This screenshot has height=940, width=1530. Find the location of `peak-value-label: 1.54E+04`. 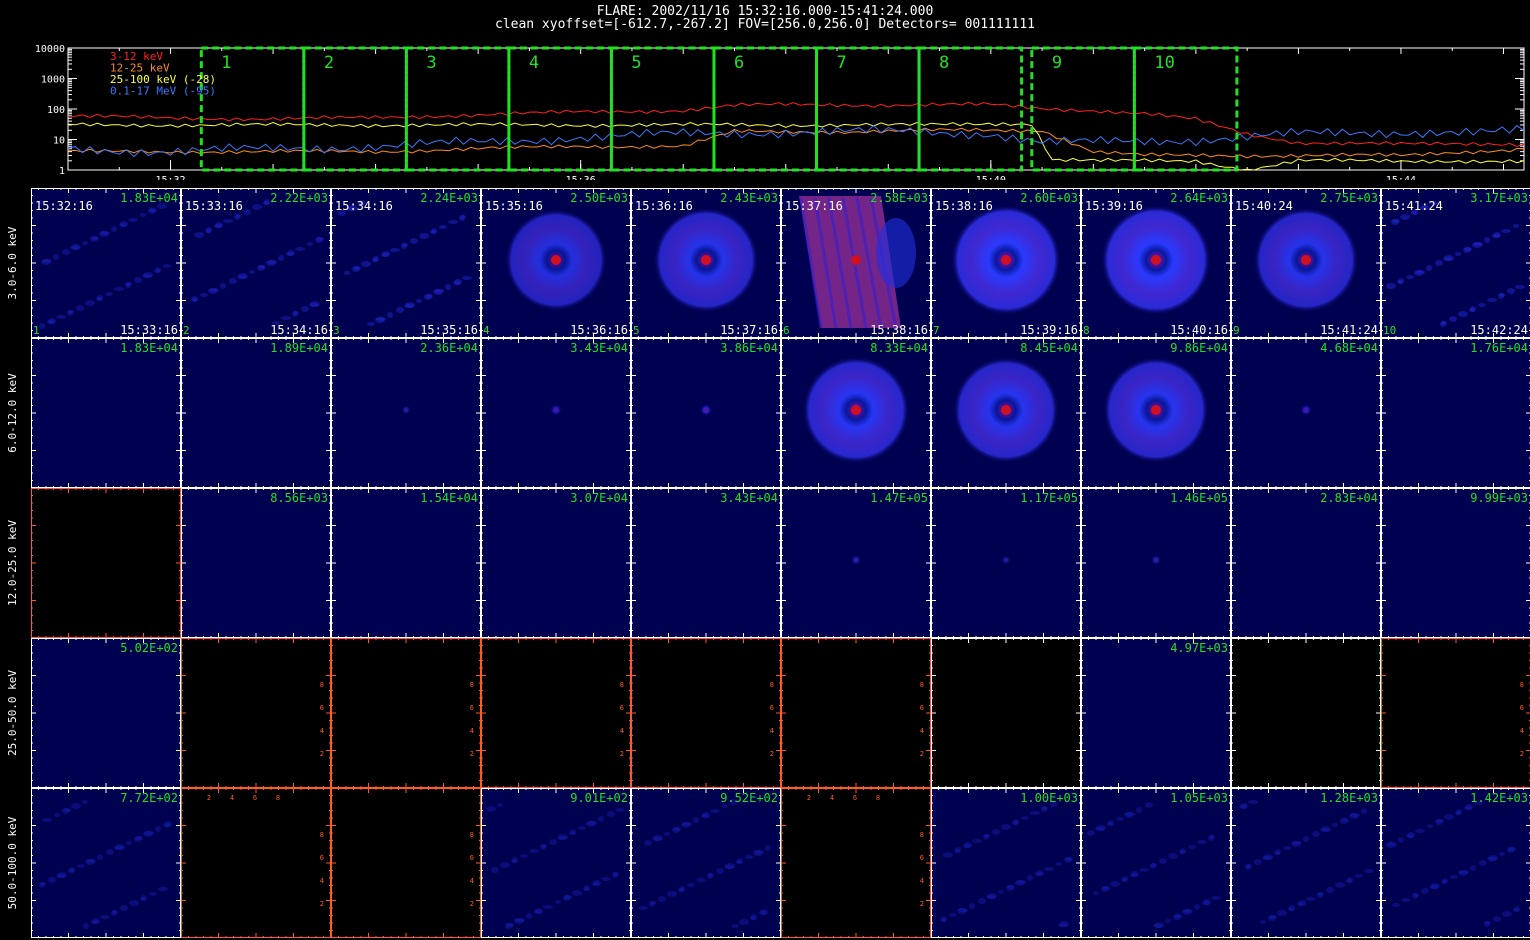

peak-value-label: 1.54E+04 is located at coordinates (449, 498).